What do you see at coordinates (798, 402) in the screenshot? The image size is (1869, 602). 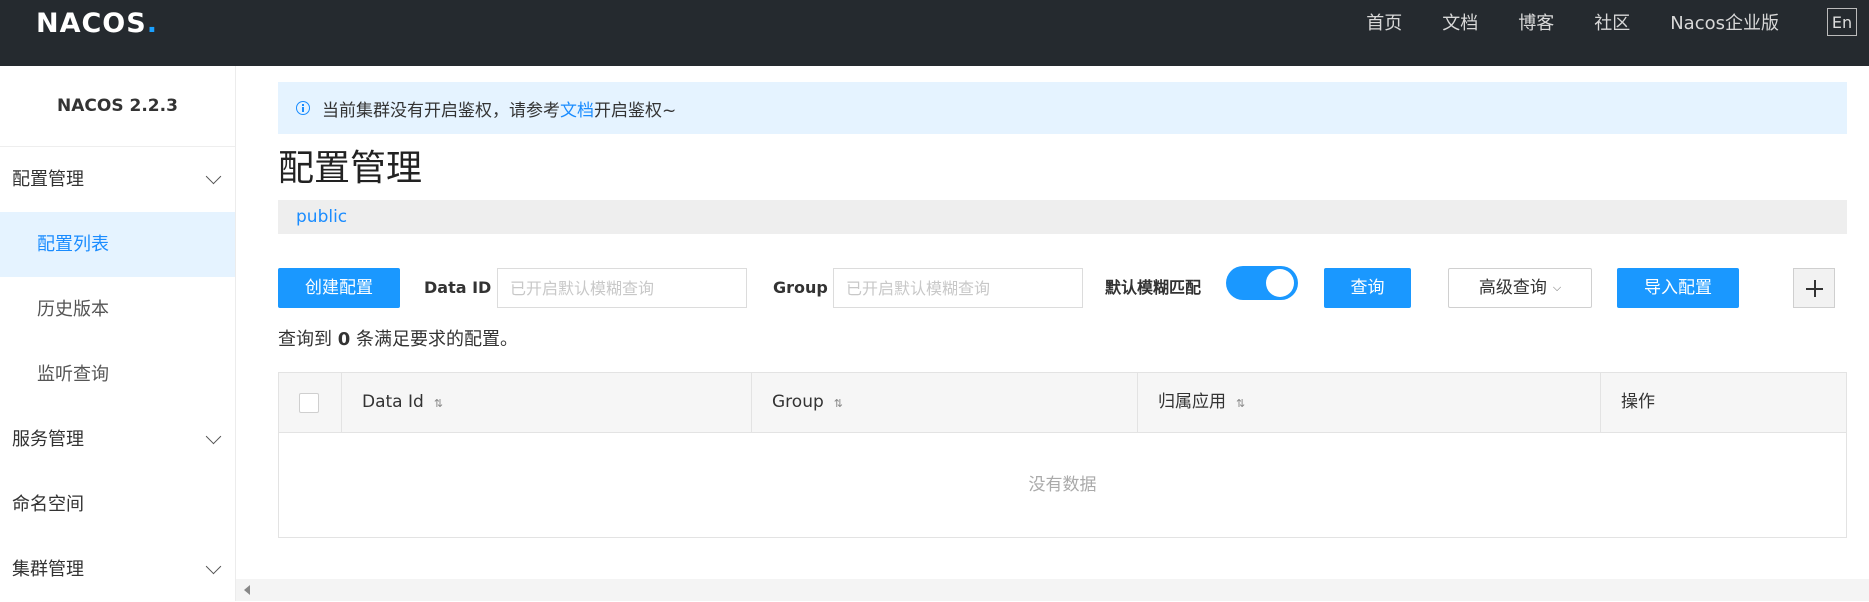 I see `column-label: Group` at bounding box center [798, 402].